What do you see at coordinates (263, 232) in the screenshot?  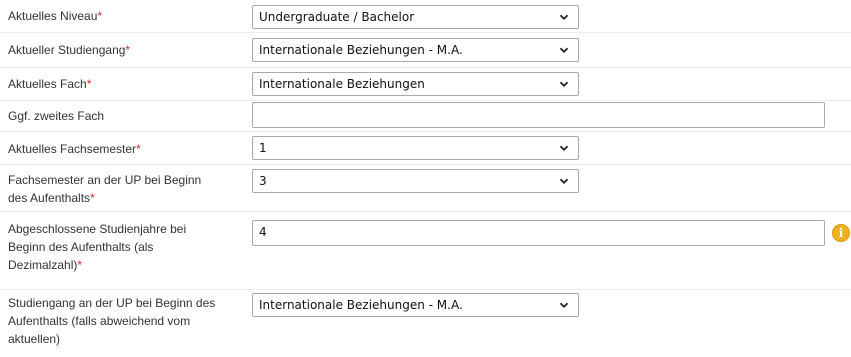 I see `input-value: 4` at bounding box center [263, 232].